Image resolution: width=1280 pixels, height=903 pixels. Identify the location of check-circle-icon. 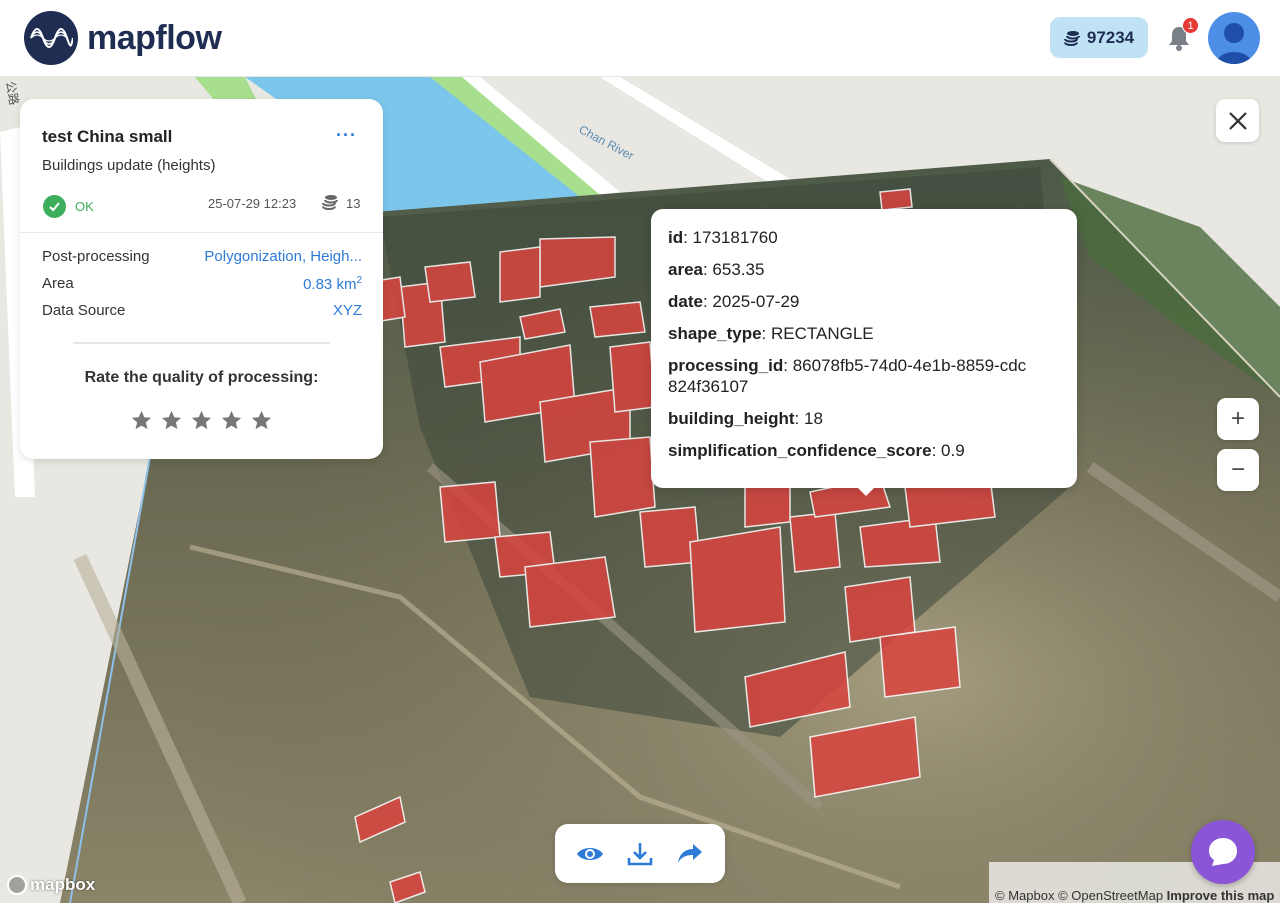
(54, 206).